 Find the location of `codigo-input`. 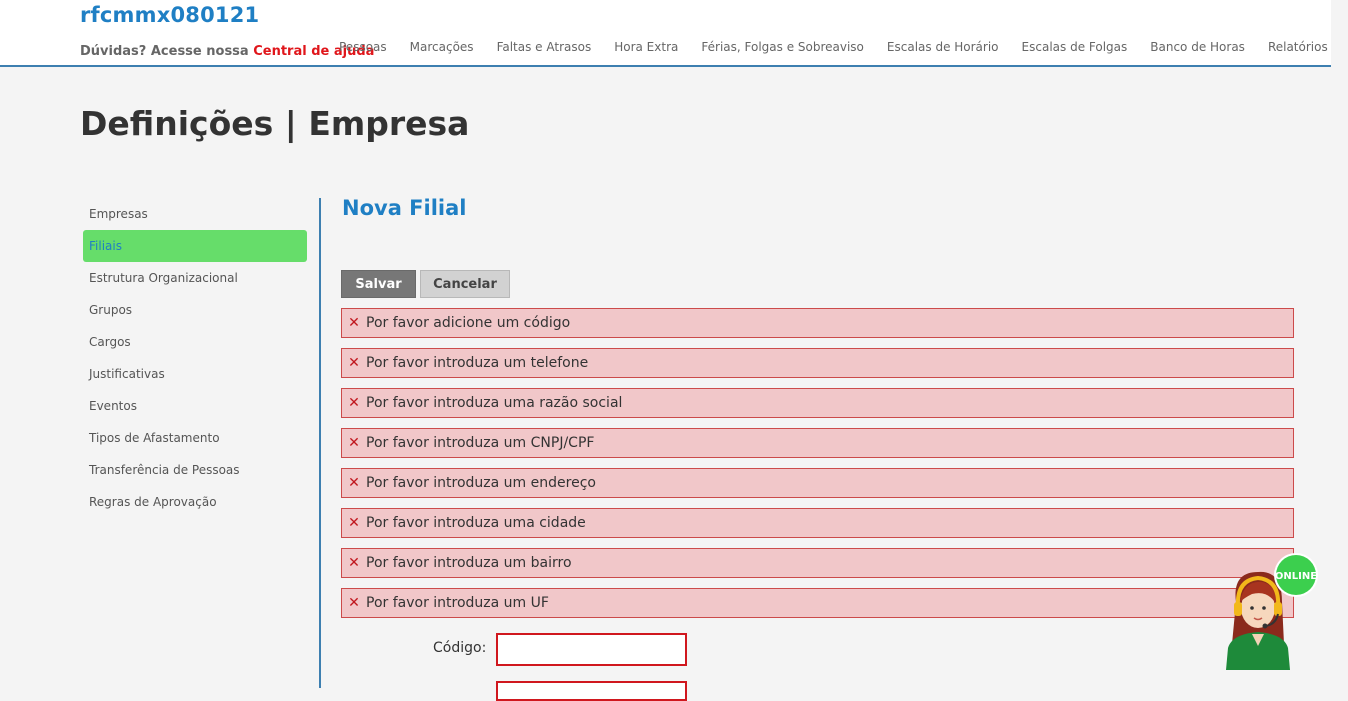

codigo-input is located at coordinates (591, 649).